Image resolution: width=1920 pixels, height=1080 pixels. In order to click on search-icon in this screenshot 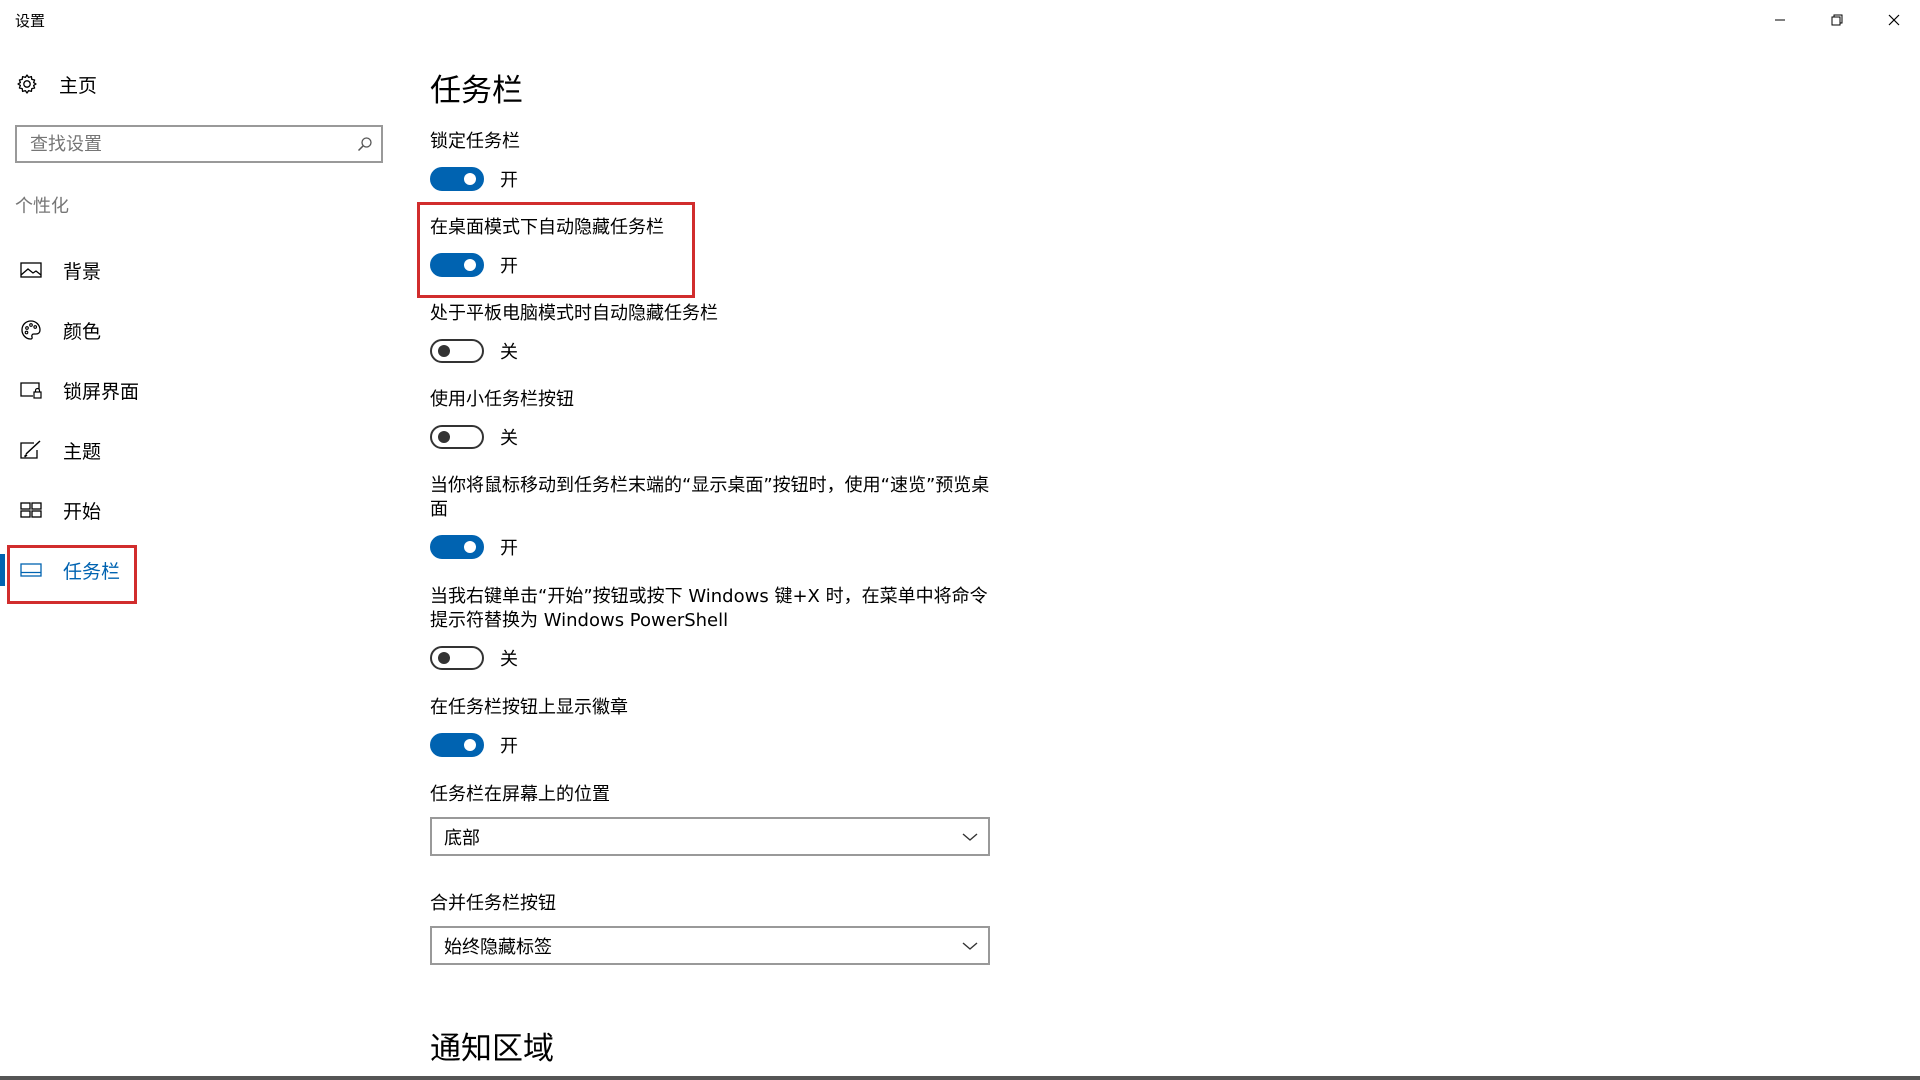, I will do `click(365, 146)`.